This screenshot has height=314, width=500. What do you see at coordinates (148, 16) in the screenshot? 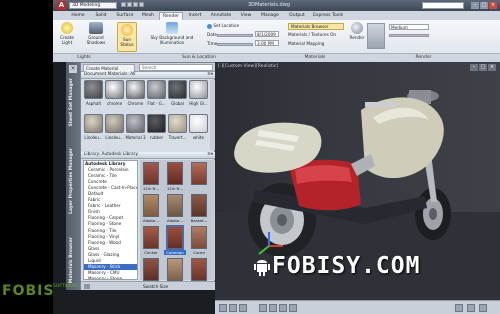
I see `tab-mesh: Mesh` at bounding box center [148, 16].